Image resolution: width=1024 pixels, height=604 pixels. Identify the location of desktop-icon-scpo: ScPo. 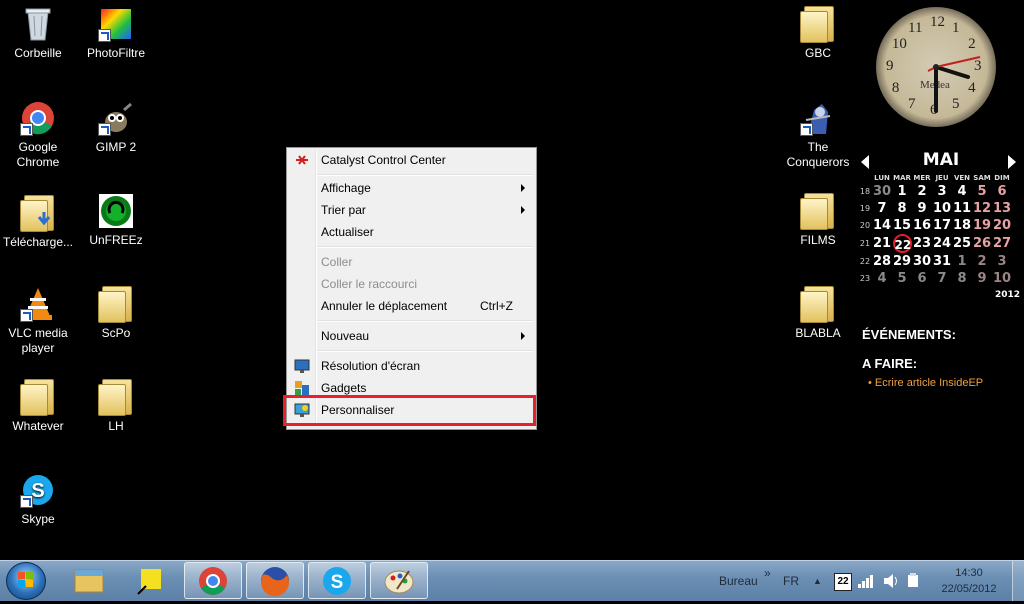
(116, 313).